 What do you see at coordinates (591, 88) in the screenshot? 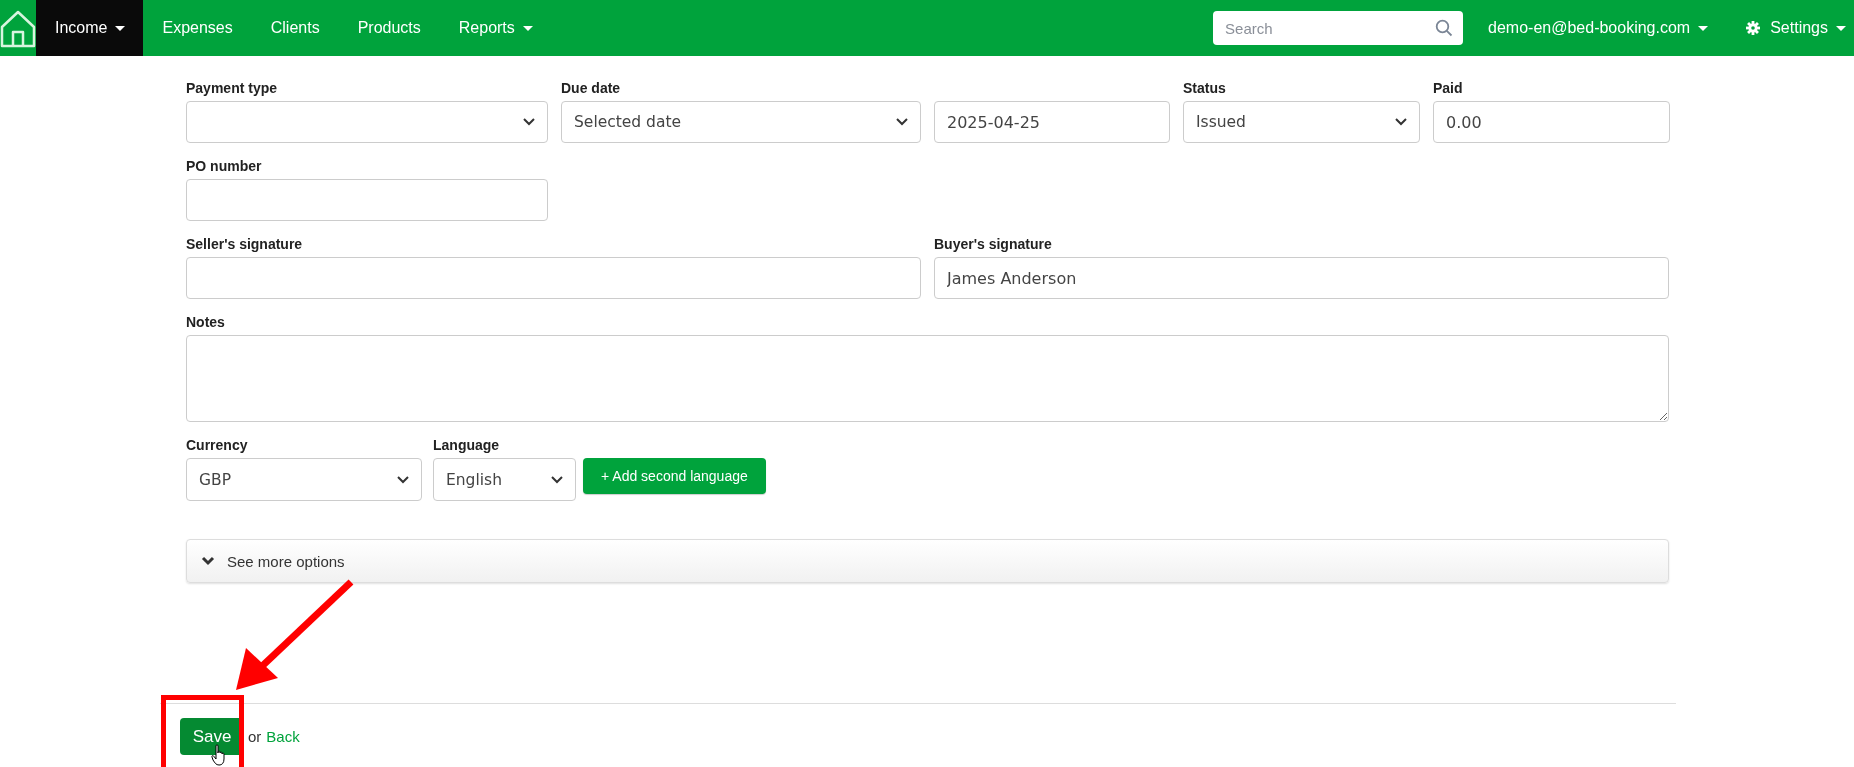
I see `field-label: Due date` at bounding box center [591, 88].